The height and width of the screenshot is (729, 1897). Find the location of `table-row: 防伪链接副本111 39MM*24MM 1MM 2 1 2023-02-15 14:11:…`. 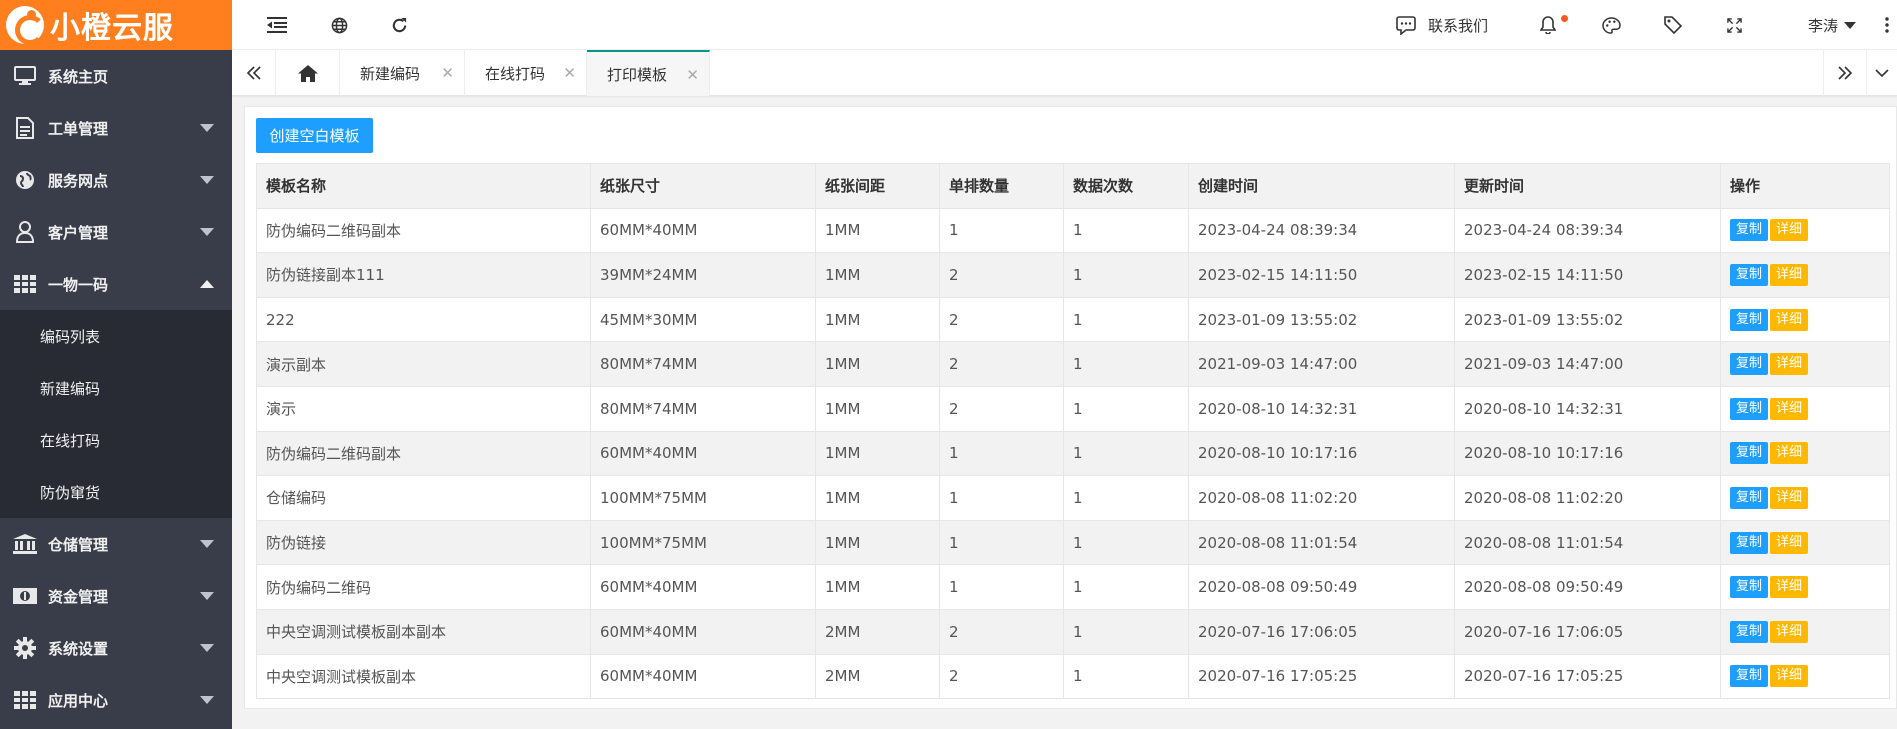

table-row: 防伪链接副本111 39MM*24MM 1MM 2 1 2023-02-15 14:11:… is located at coordinates (1073, 275).